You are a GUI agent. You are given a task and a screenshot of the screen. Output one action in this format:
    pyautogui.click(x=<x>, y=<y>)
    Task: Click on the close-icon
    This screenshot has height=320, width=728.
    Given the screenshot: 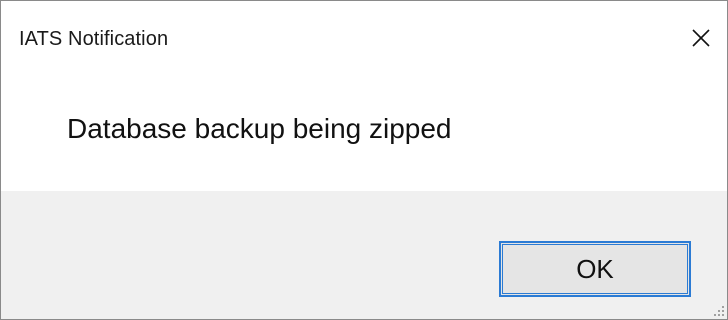 What is the action you would take?
    pyautogui.click(x=701, y=38)
    